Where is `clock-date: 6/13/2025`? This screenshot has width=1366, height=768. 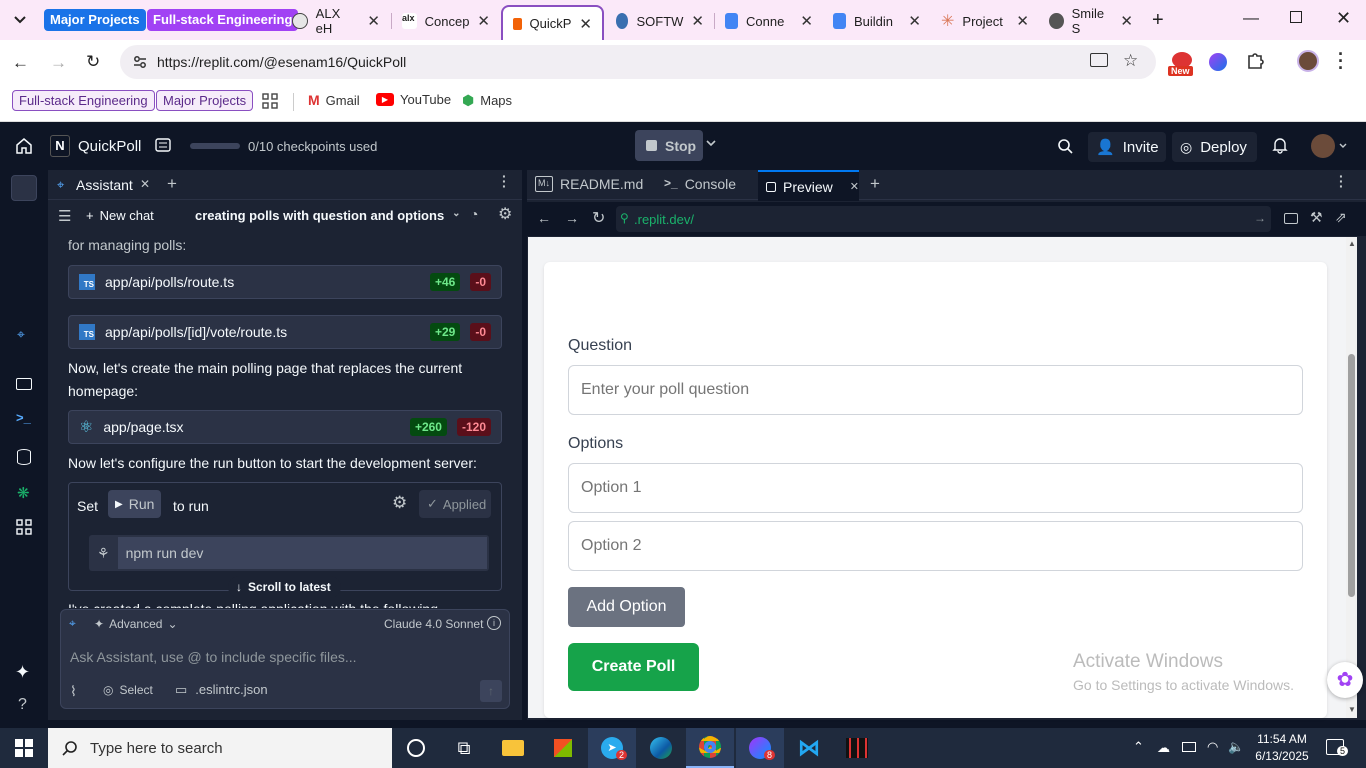 clock-date: 6/13/2025 is located at coordinates (1282, 756).